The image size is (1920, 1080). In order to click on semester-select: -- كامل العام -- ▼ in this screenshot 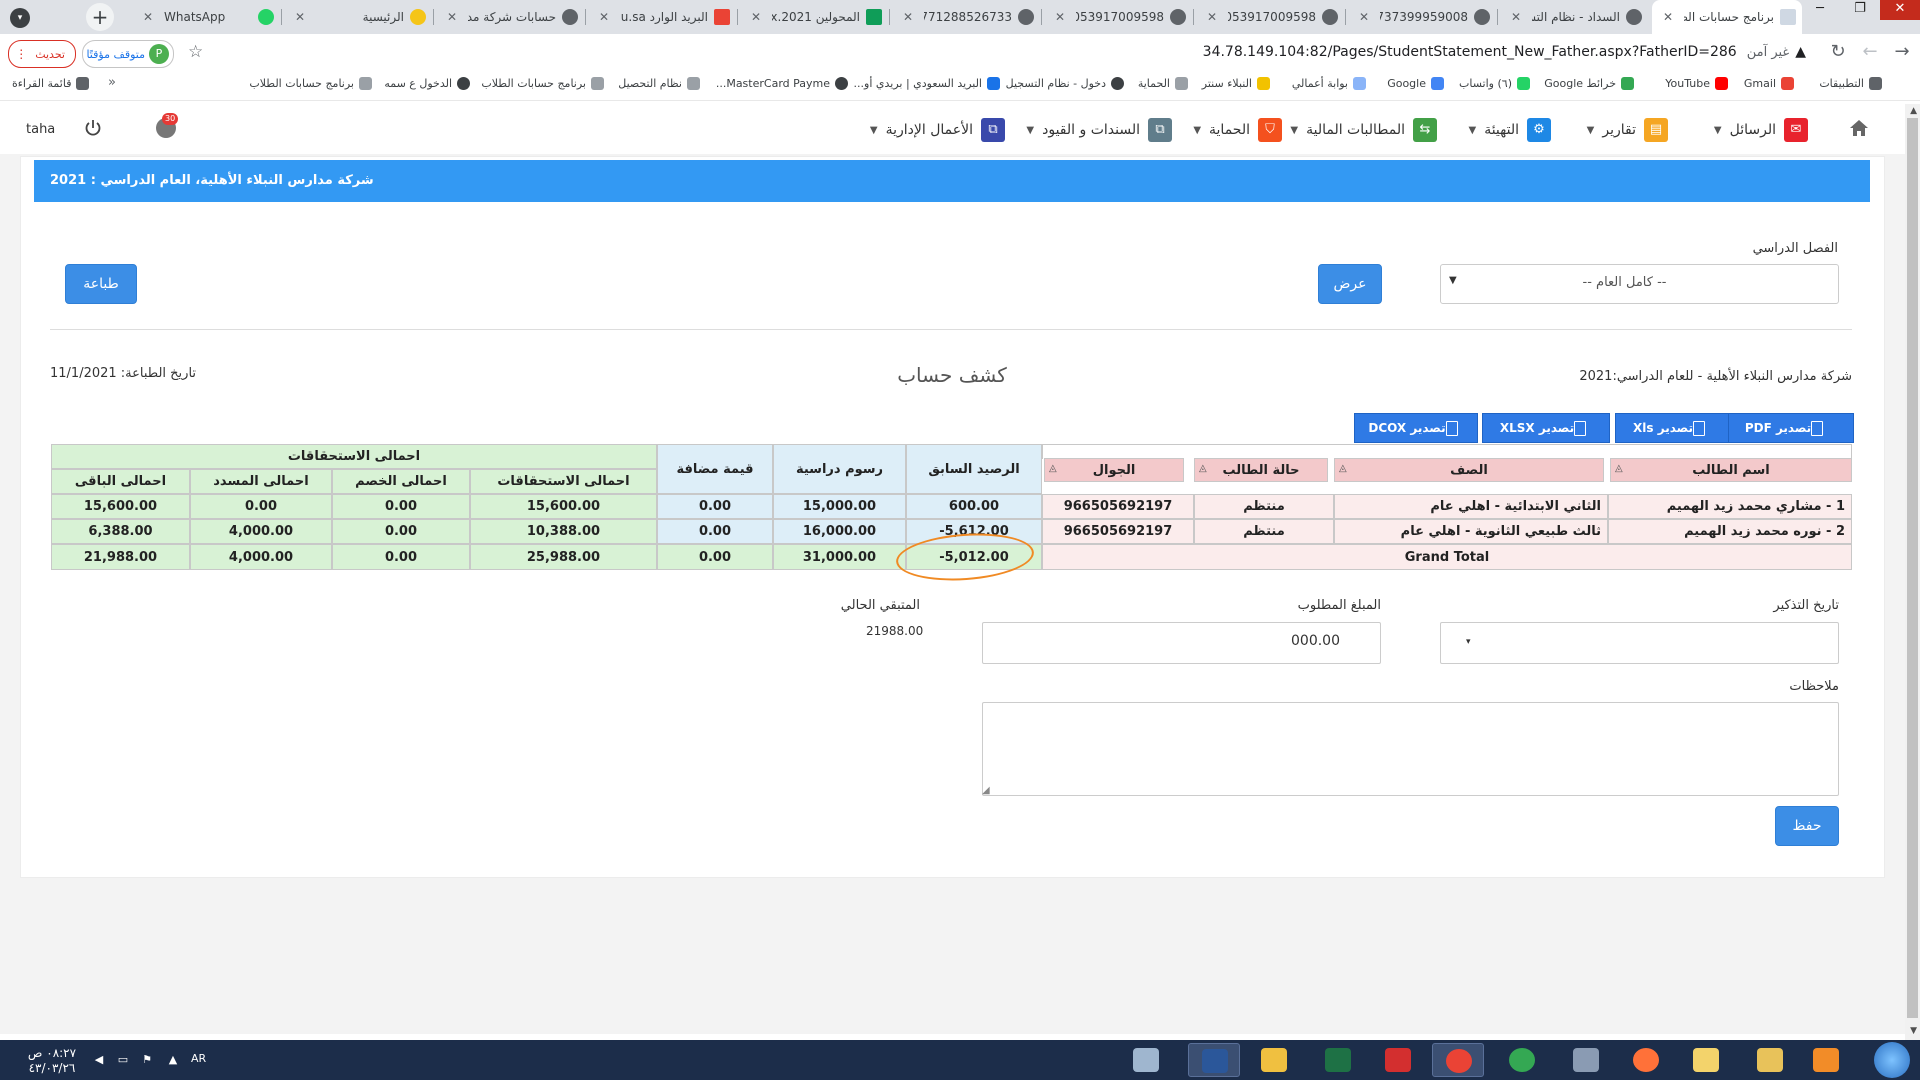, I will do `click(1639, 284)`.